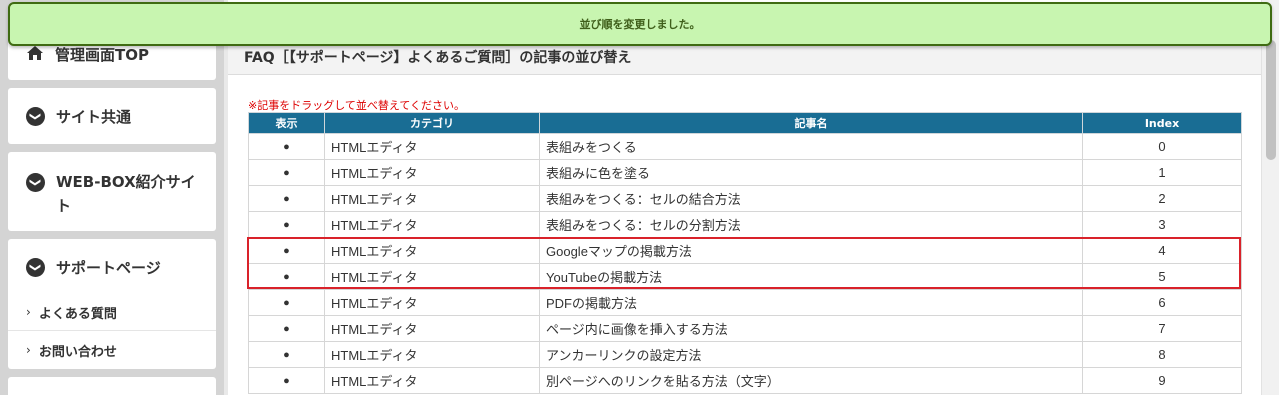 The image size is (1279, 395). What do you see at coordinates (112, 386) in the screenshot?
I see `sidebar-item-next` at bounding box center [112, 386].